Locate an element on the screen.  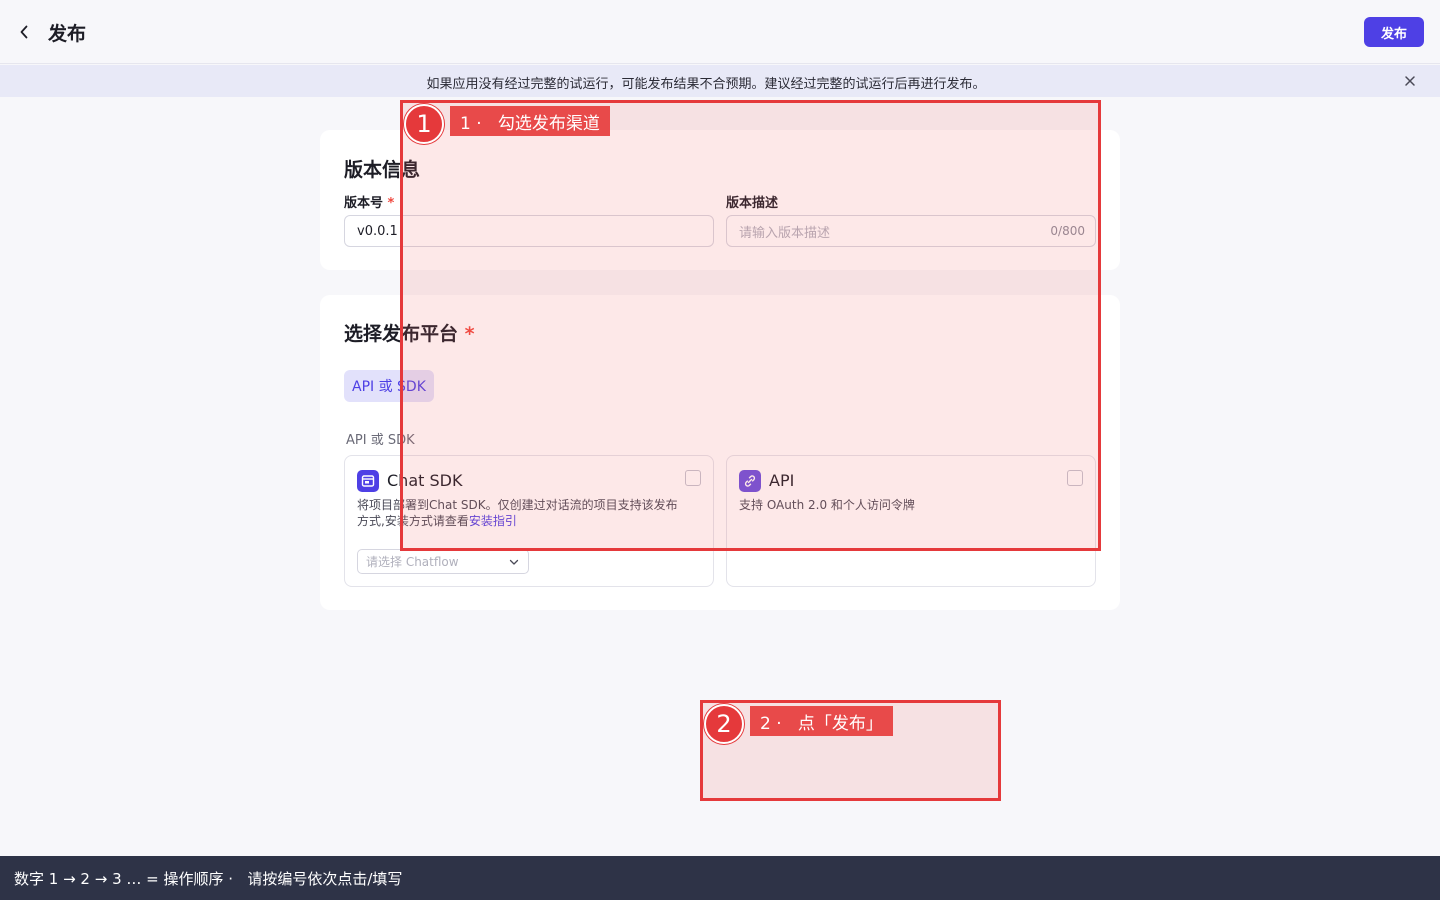
version-number-label-text: 版本号 is located at coordinates (364, 203).